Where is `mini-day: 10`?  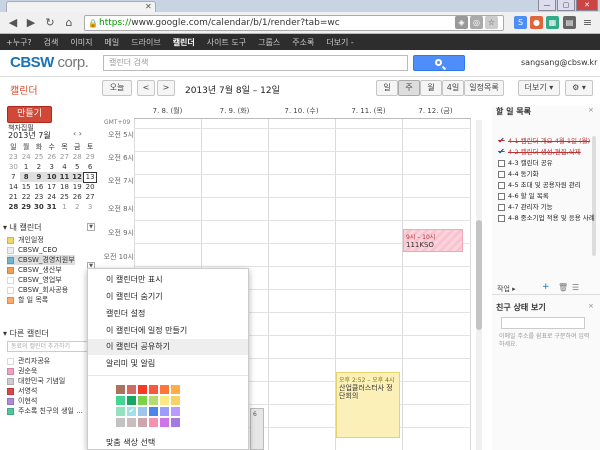 mini-day: 10 is located at coordinates (52, 177).